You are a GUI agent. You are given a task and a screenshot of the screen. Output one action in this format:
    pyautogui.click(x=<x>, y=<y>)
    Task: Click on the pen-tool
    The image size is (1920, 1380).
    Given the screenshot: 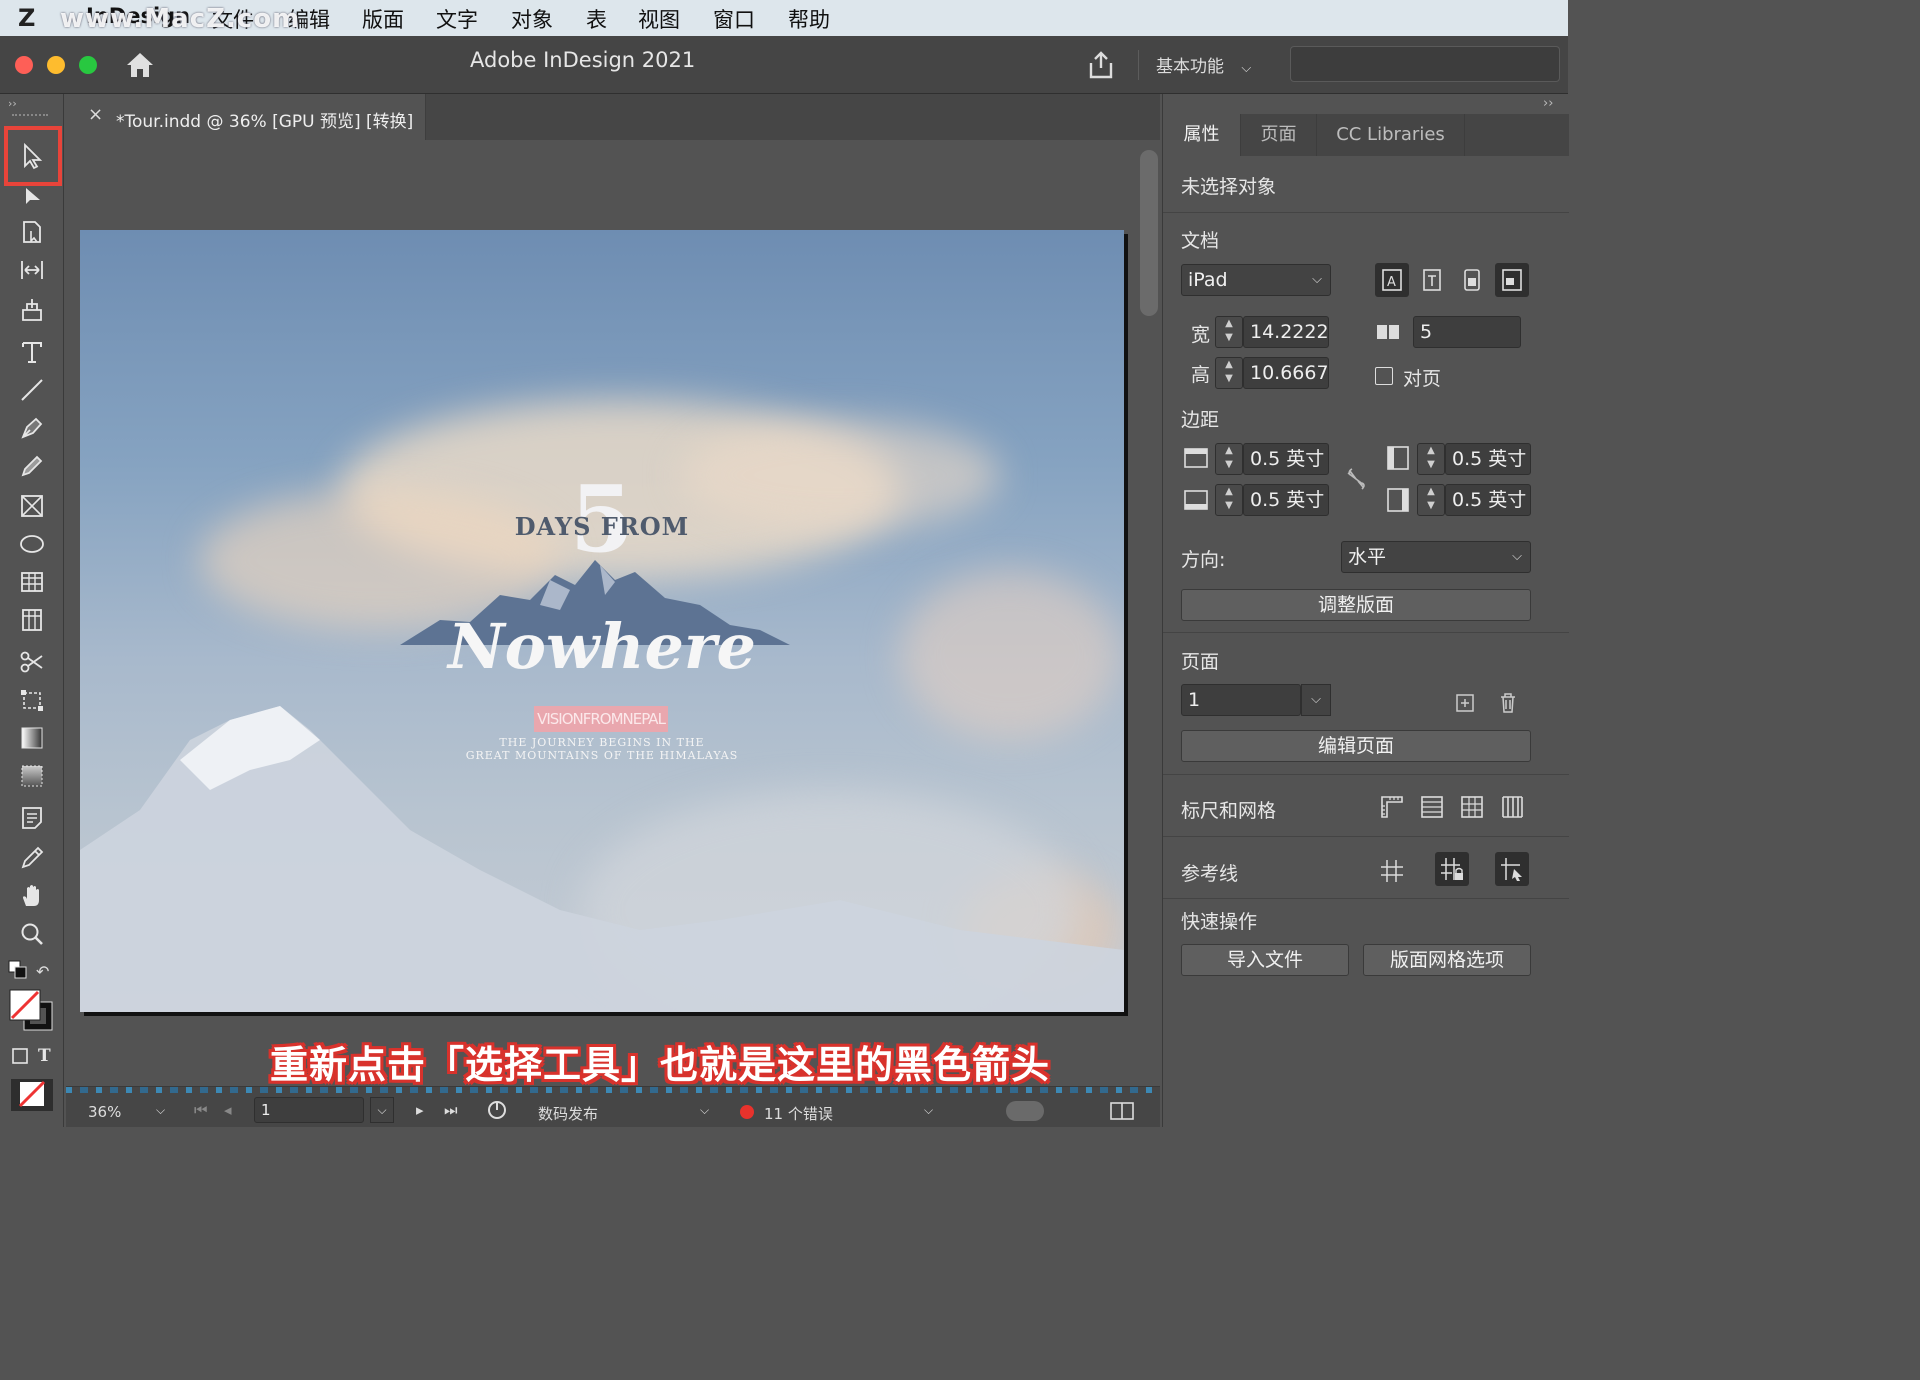 What is the action you would take?
    pyautogui.click(x=32, y=428)
    